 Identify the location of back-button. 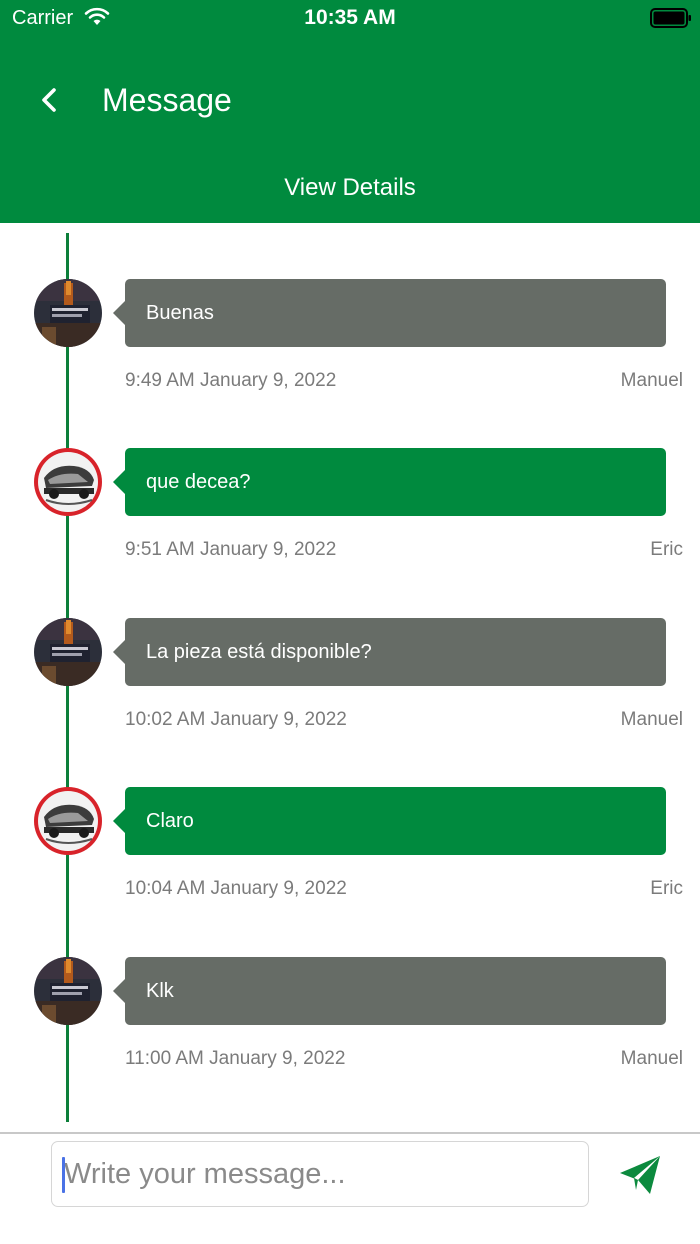
(50, 100).